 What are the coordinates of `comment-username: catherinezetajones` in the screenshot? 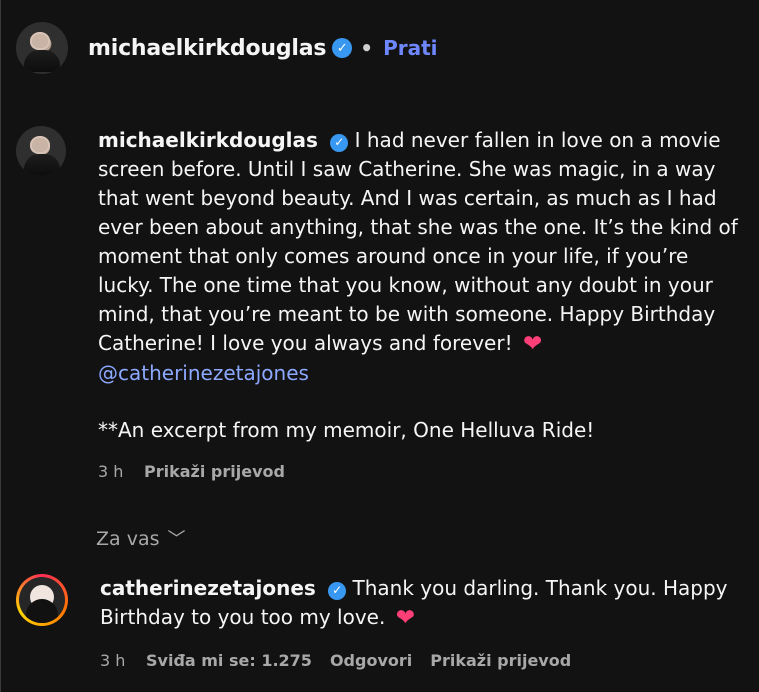 It's located at (208, 588).